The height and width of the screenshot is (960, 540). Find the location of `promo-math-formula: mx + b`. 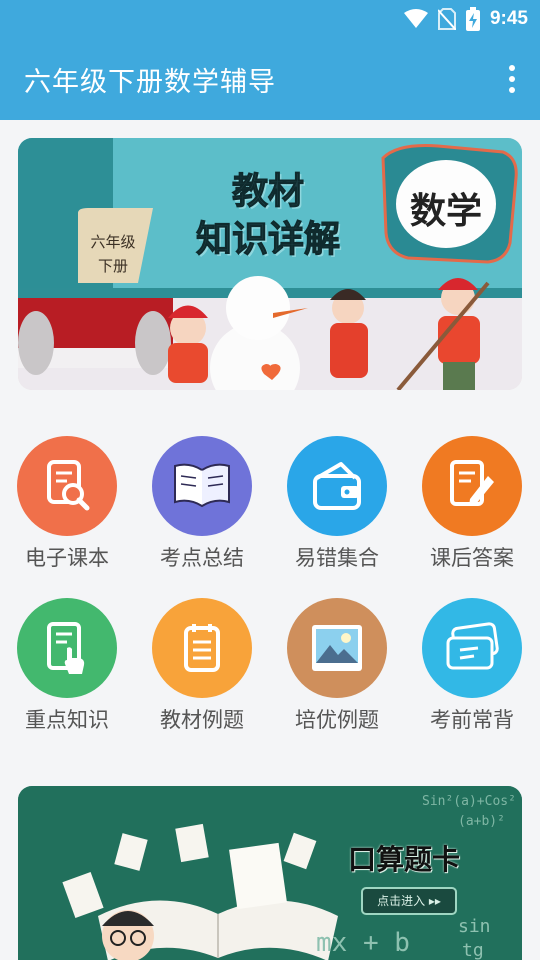

promo-math-formula: mx + b is located at coordinates (363, 943).